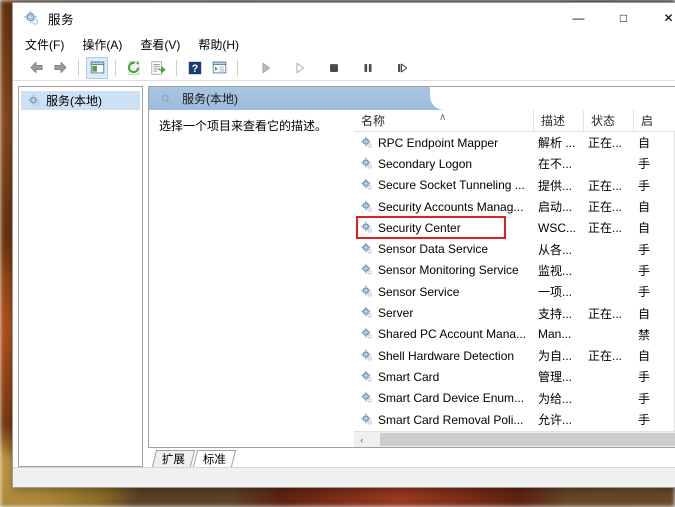 This screenshot has width=675, height=507. I want to click on tab-standard: 标准, so click(214, 458).